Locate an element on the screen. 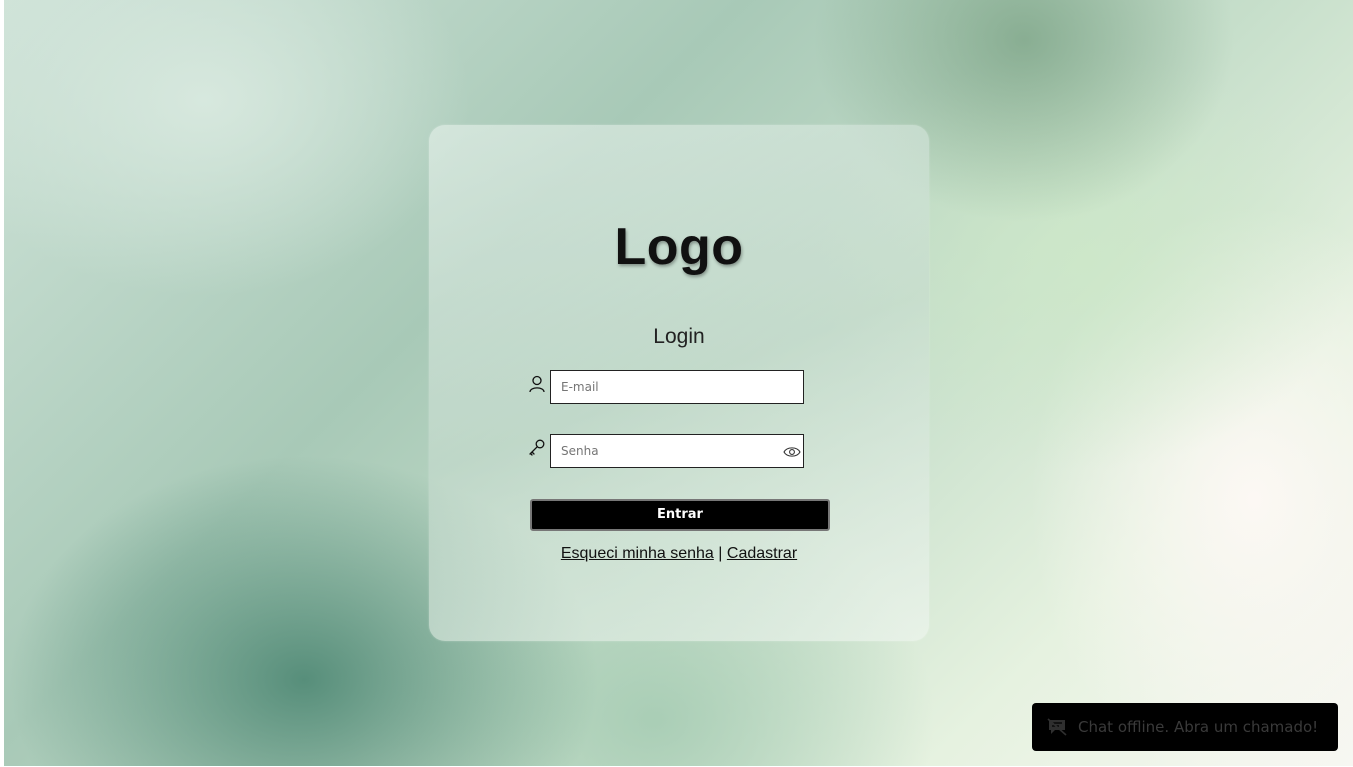 This screenshot has height=767, width=1353. login-title: Login is located at coordinates (679, 336).